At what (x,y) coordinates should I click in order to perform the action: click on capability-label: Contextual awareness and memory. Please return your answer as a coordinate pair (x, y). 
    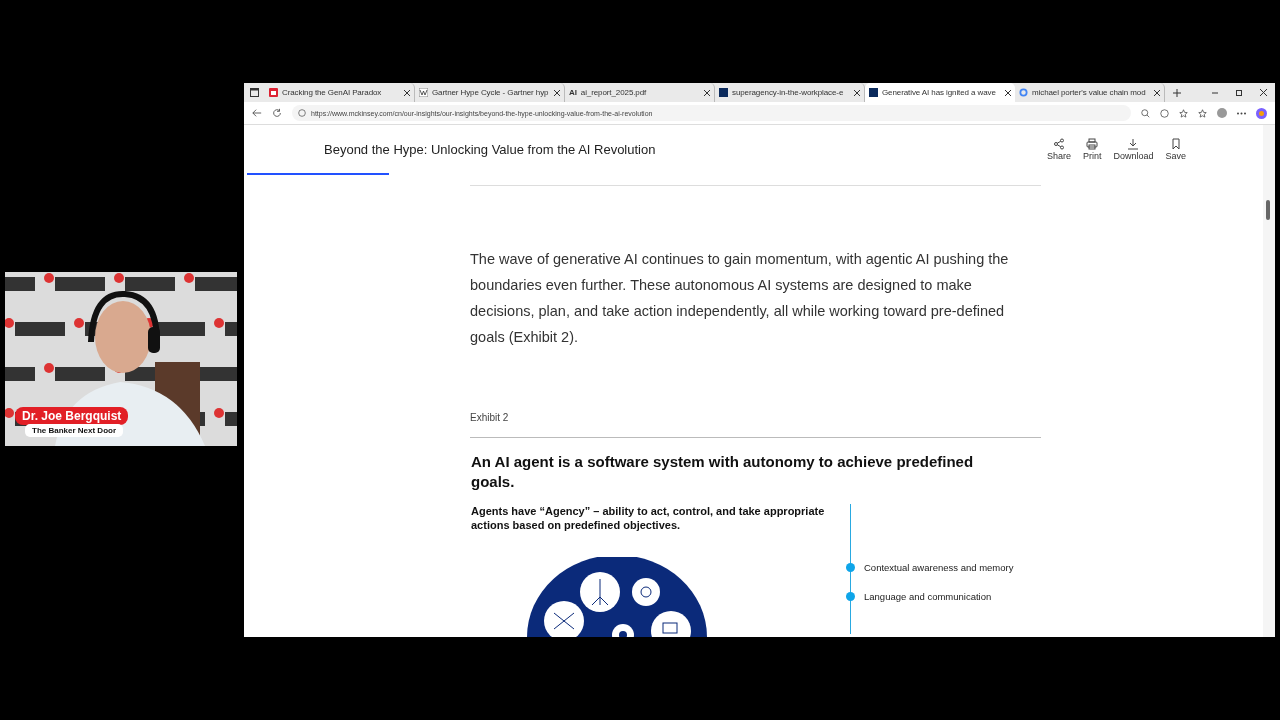
    Looking at the image, I should click on (939, 567).